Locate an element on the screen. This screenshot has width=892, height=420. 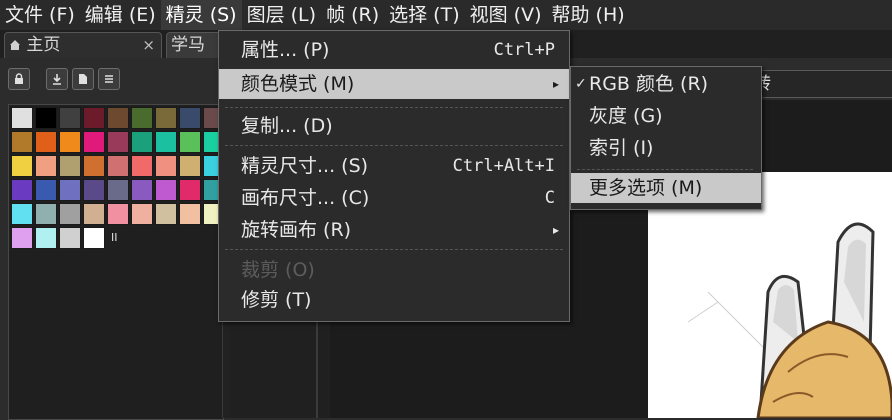
menu-item-properties: 属性... (P) Ctrl+P is located at coordinates (394, 50).